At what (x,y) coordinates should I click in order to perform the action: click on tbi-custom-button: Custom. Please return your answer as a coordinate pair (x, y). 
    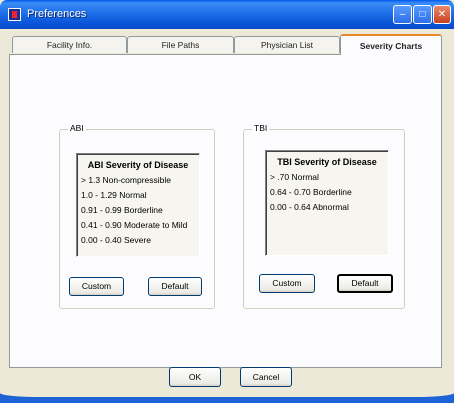
    Looking at the image, I should click on (287, 283).